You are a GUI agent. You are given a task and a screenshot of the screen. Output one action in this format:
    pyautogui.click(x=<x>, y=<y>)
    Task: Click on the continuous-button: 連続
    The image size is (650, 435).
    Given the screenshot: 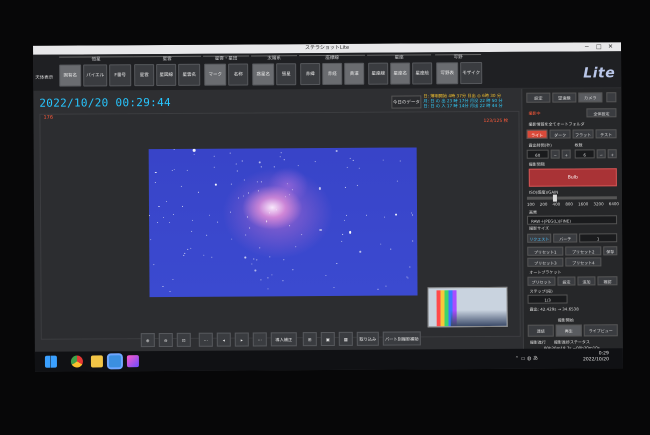 What is the action you would take?
    pyautogui.click(x=540, y=330)
    